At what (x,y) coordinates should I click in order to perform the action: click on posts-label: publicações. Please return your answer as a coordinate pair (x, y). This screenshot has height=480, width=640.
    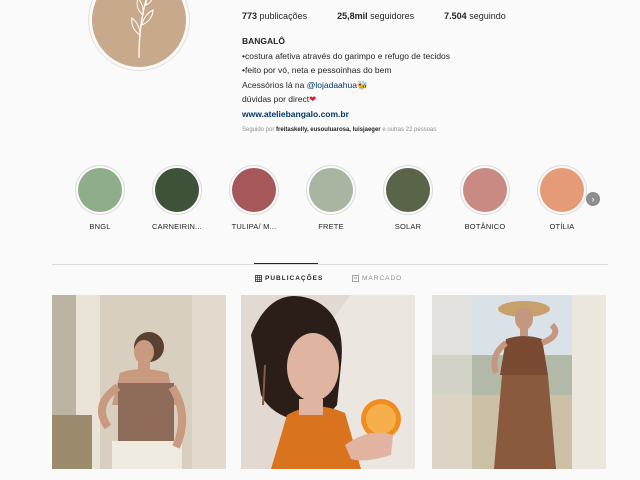
    Looking at the image, I should click on (283, 16).